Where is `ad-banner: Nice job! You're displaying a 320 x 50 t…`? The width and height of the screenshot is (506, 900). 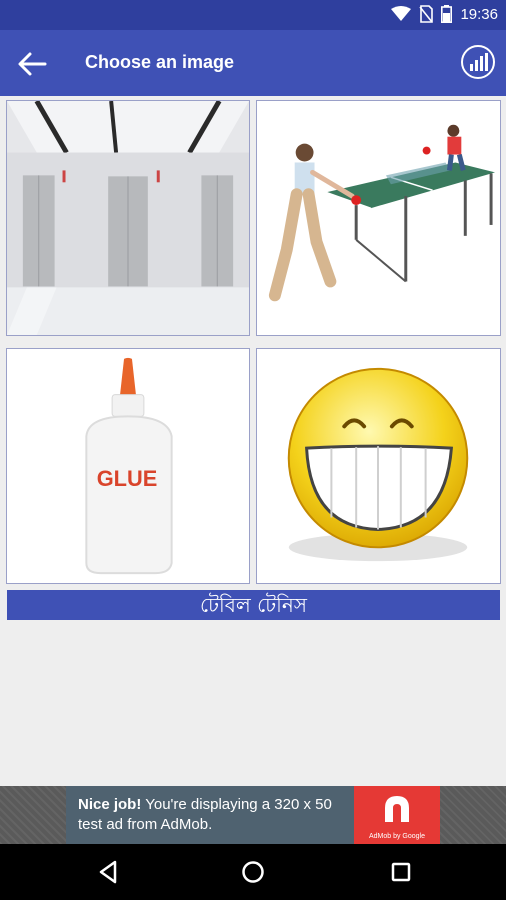 ad-banner: Nice job! You're displaying a 320 x 50 t… is located at coordinates (253, 815).